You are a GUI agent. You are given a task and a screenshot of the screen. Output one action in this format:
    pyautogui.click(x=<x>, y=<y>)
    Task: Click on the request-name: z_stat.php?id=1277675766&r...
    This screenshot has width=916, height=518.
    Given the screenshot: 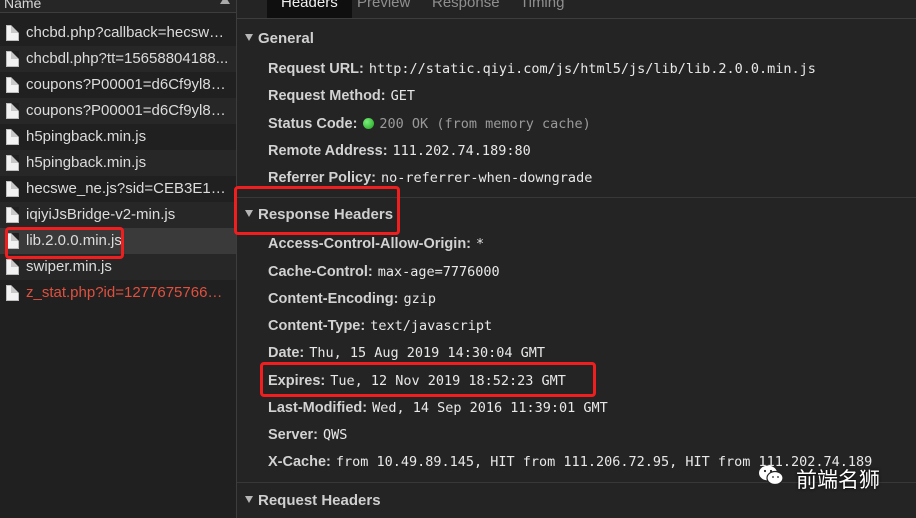 What is the action you would take?
    pyautogui.click(x=128, y=292)
    